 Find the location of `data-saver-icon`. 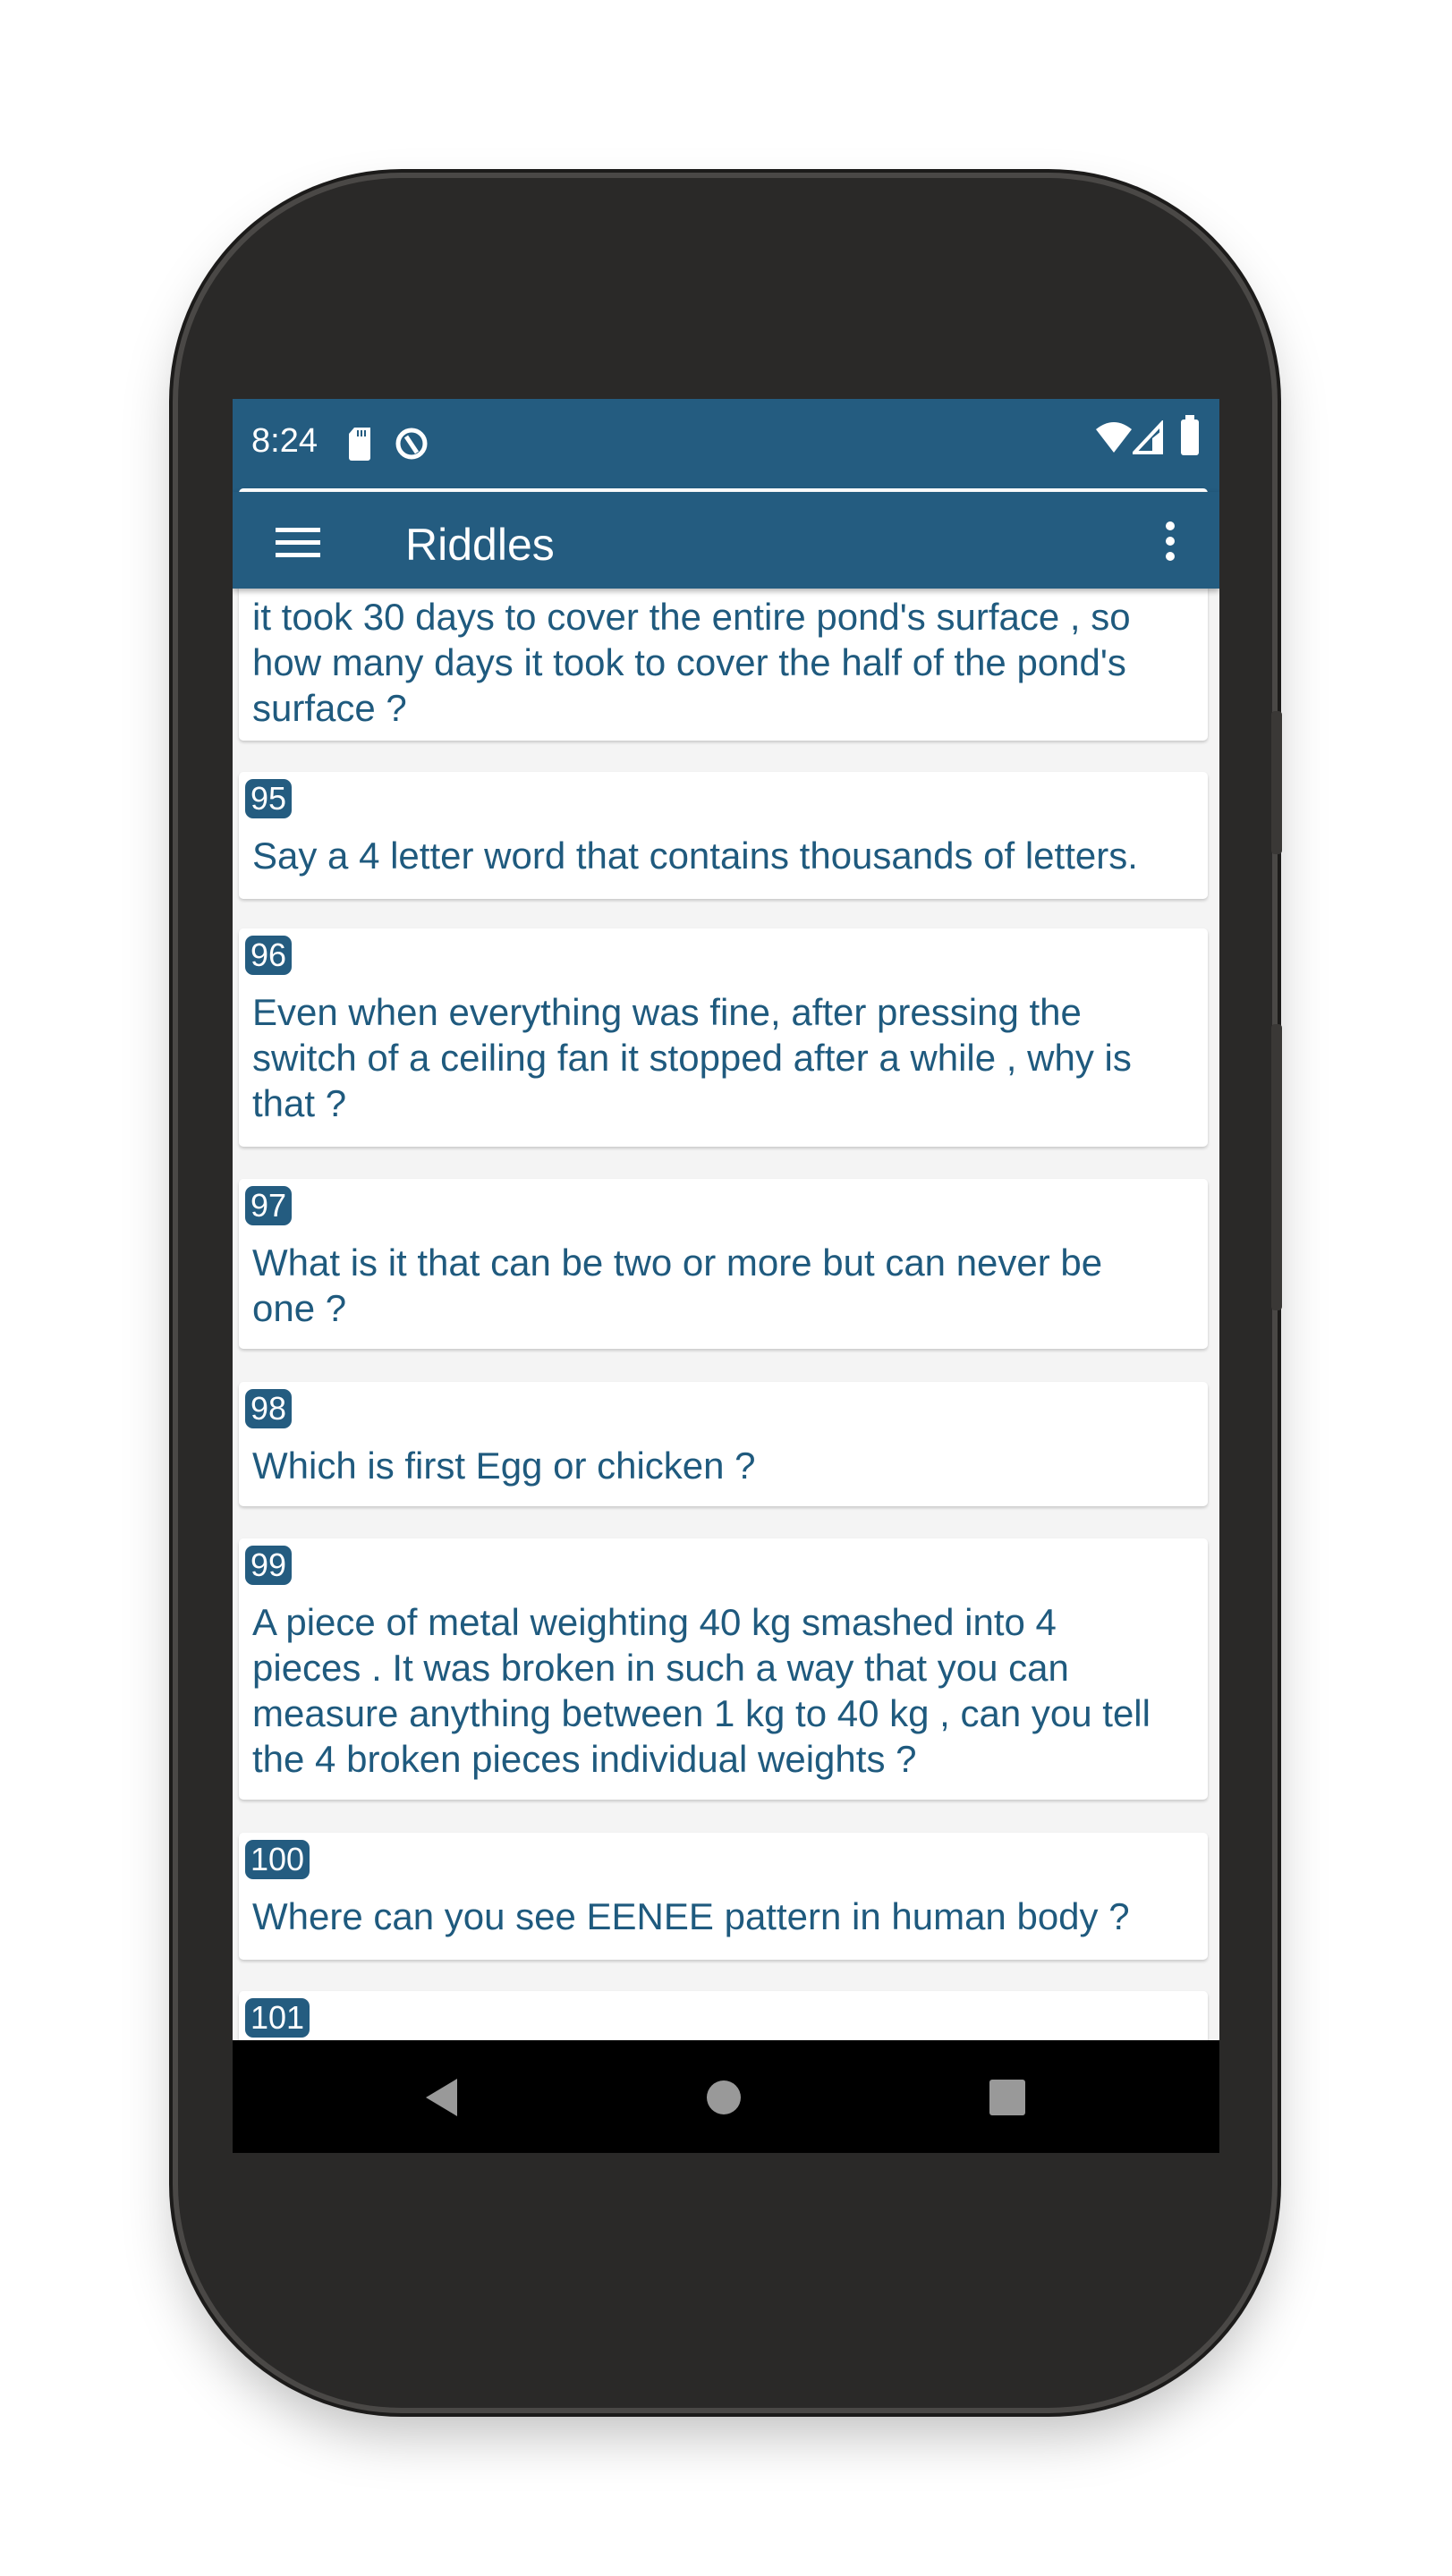

data-saver-icon is located at coordinates (411, 444).